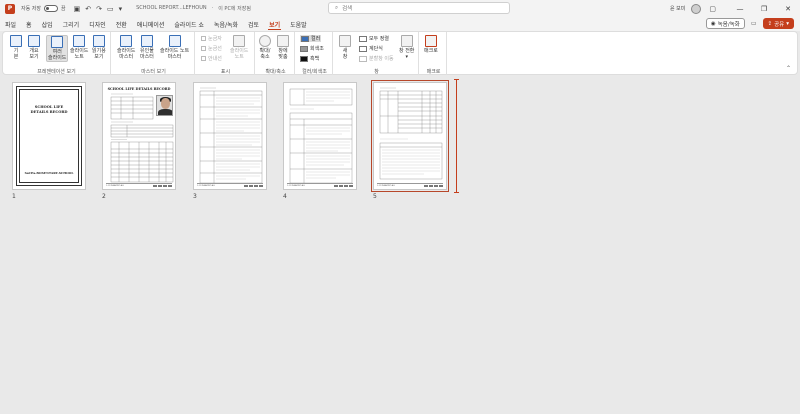  Describe the element at coordinates (406, 47) in the screenshot. I see `switch-window-button: 창 전환 ▾` at that location.